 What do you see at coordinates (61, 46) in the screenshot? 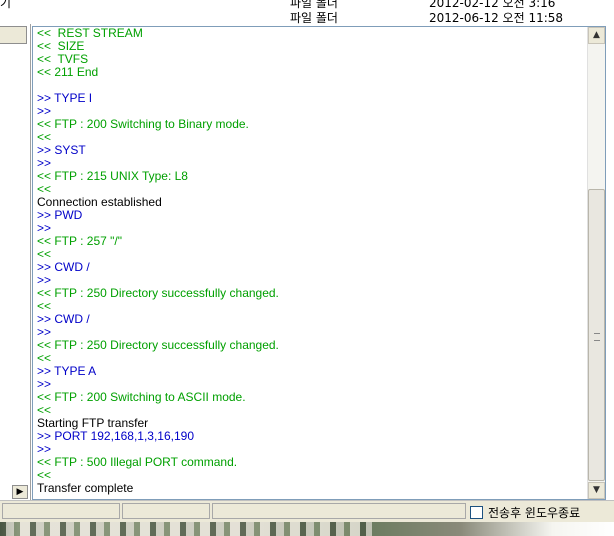
I see `log-line-received: << SIZE` at bounding box center [61, 46].